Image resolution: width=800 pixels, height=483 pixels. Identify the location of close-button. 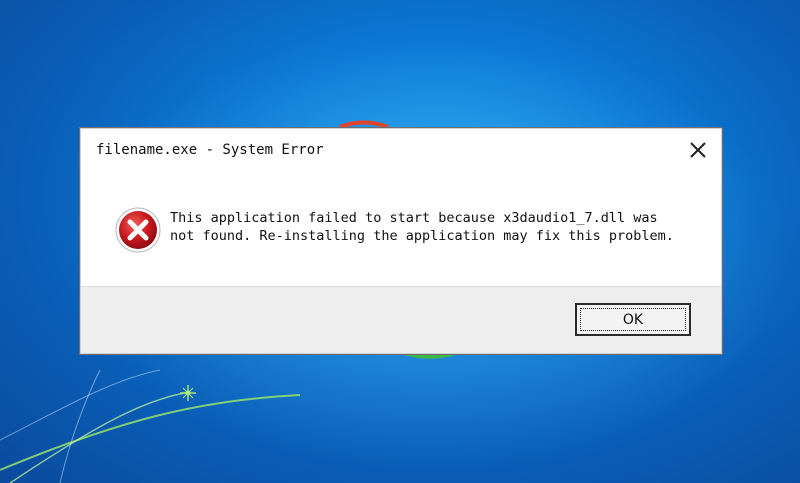
(698, 150).